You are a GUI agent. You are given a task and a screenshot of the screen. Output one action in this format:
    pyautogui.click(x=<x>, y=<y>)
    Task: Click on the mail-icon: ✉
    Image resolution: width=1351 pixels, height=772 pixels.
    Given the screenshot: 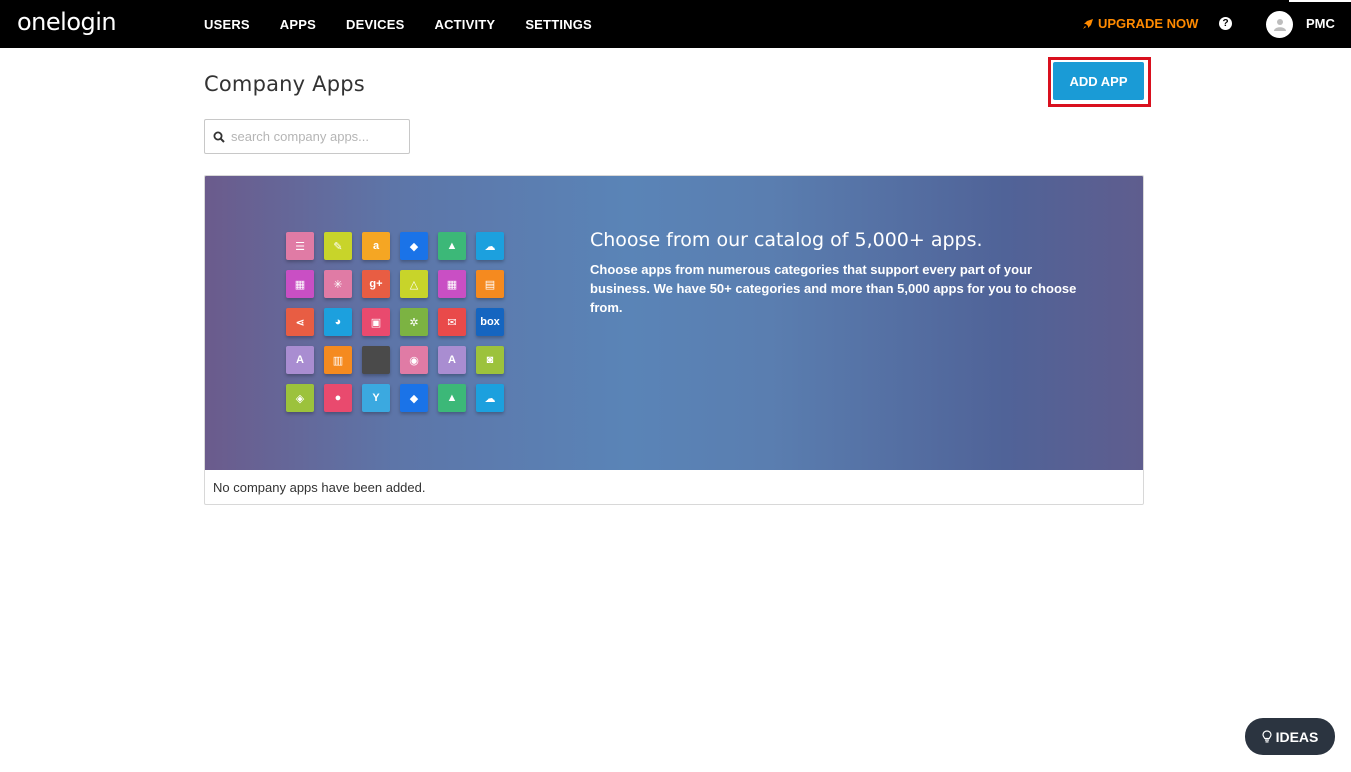 What is the action you would take?
    pyautogui.click(x=452, y=322)
    